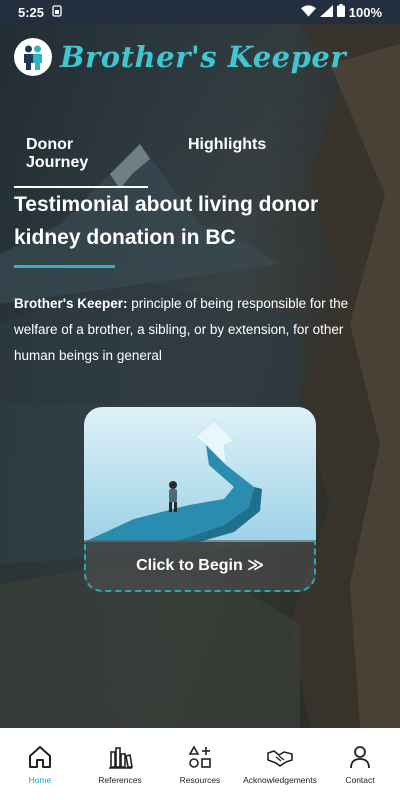 The width and height of the screenshot is (400, 800). Describe the element at coordinates (64, 266) in the screenshot. I see `accent-divider` at that location.